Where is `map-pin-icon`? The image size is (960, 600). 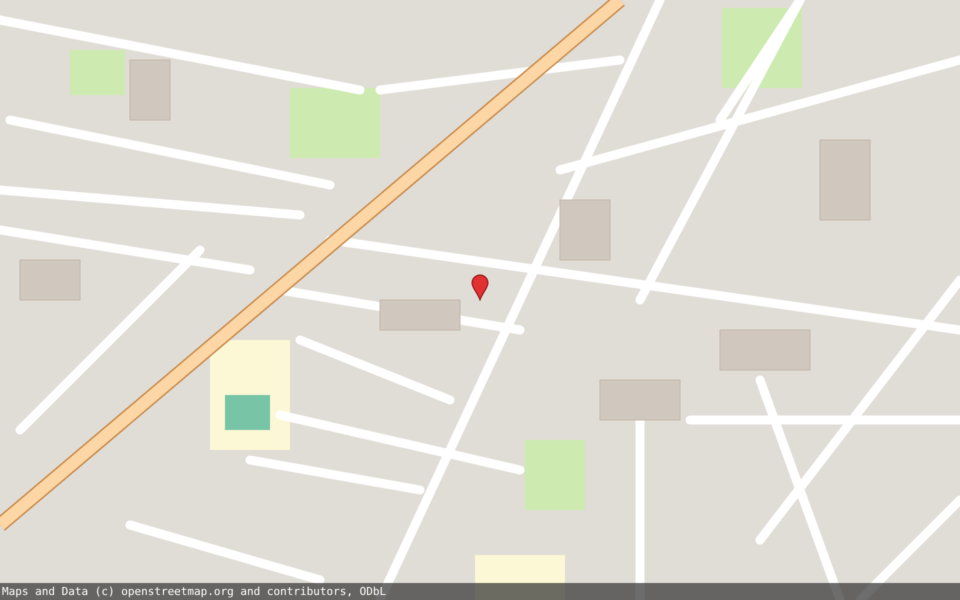
map-pin-icon is located at coordinates (480, 287).